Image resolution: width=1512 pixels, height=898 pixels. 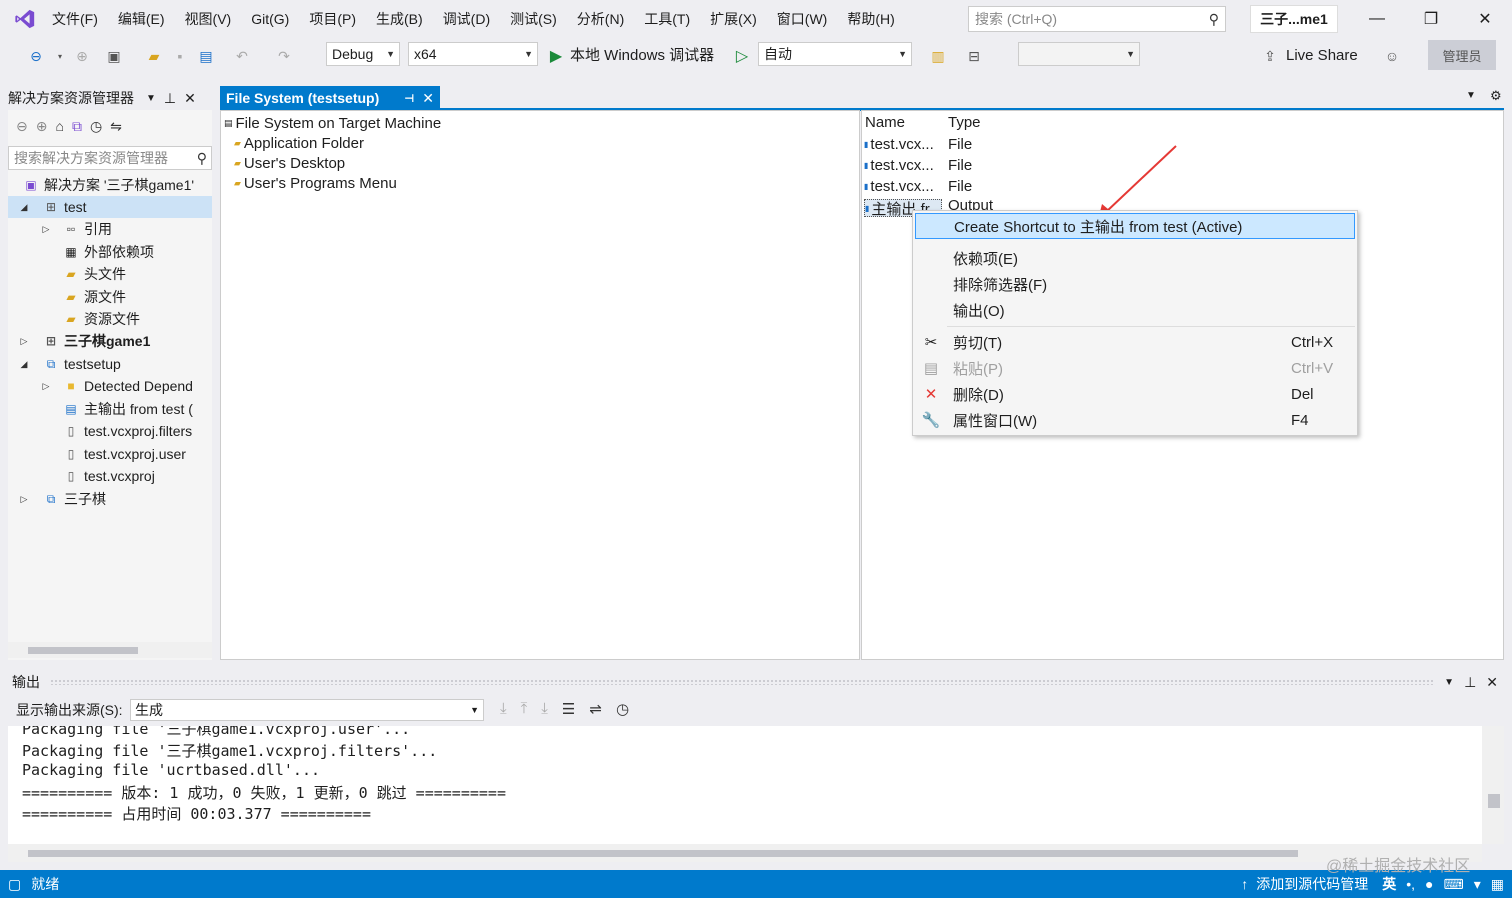 What do you see at coordinates (938, 56) in the screenshot?
I see `browse-folder-icon: ▥` at bounding box center [938, 56].